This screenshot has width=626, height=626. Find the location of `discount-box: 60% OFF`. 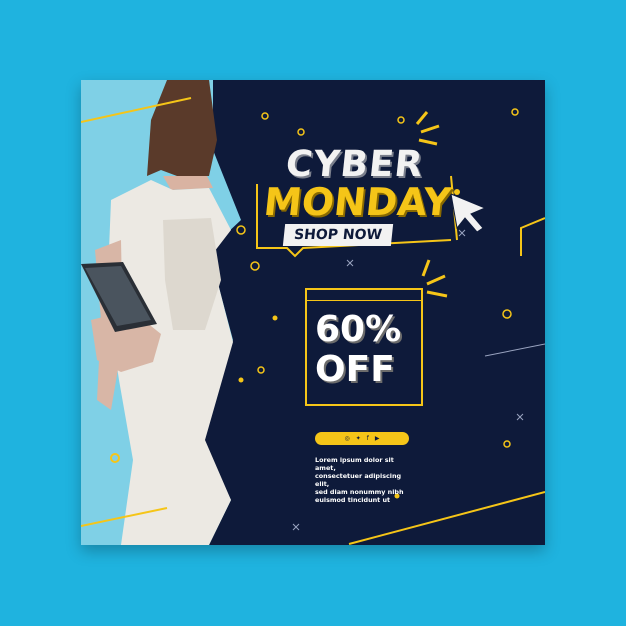

discount-box: 60% OFF is located at coordinates (364, 347).